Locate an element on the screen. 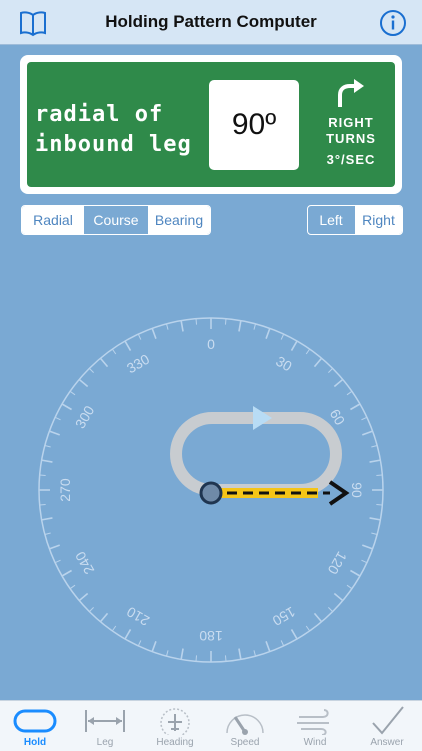 Image resolution: width=422 pixels, height=751 pixels. turn-line-1: RIGHT is located at coordinates (351, 122).